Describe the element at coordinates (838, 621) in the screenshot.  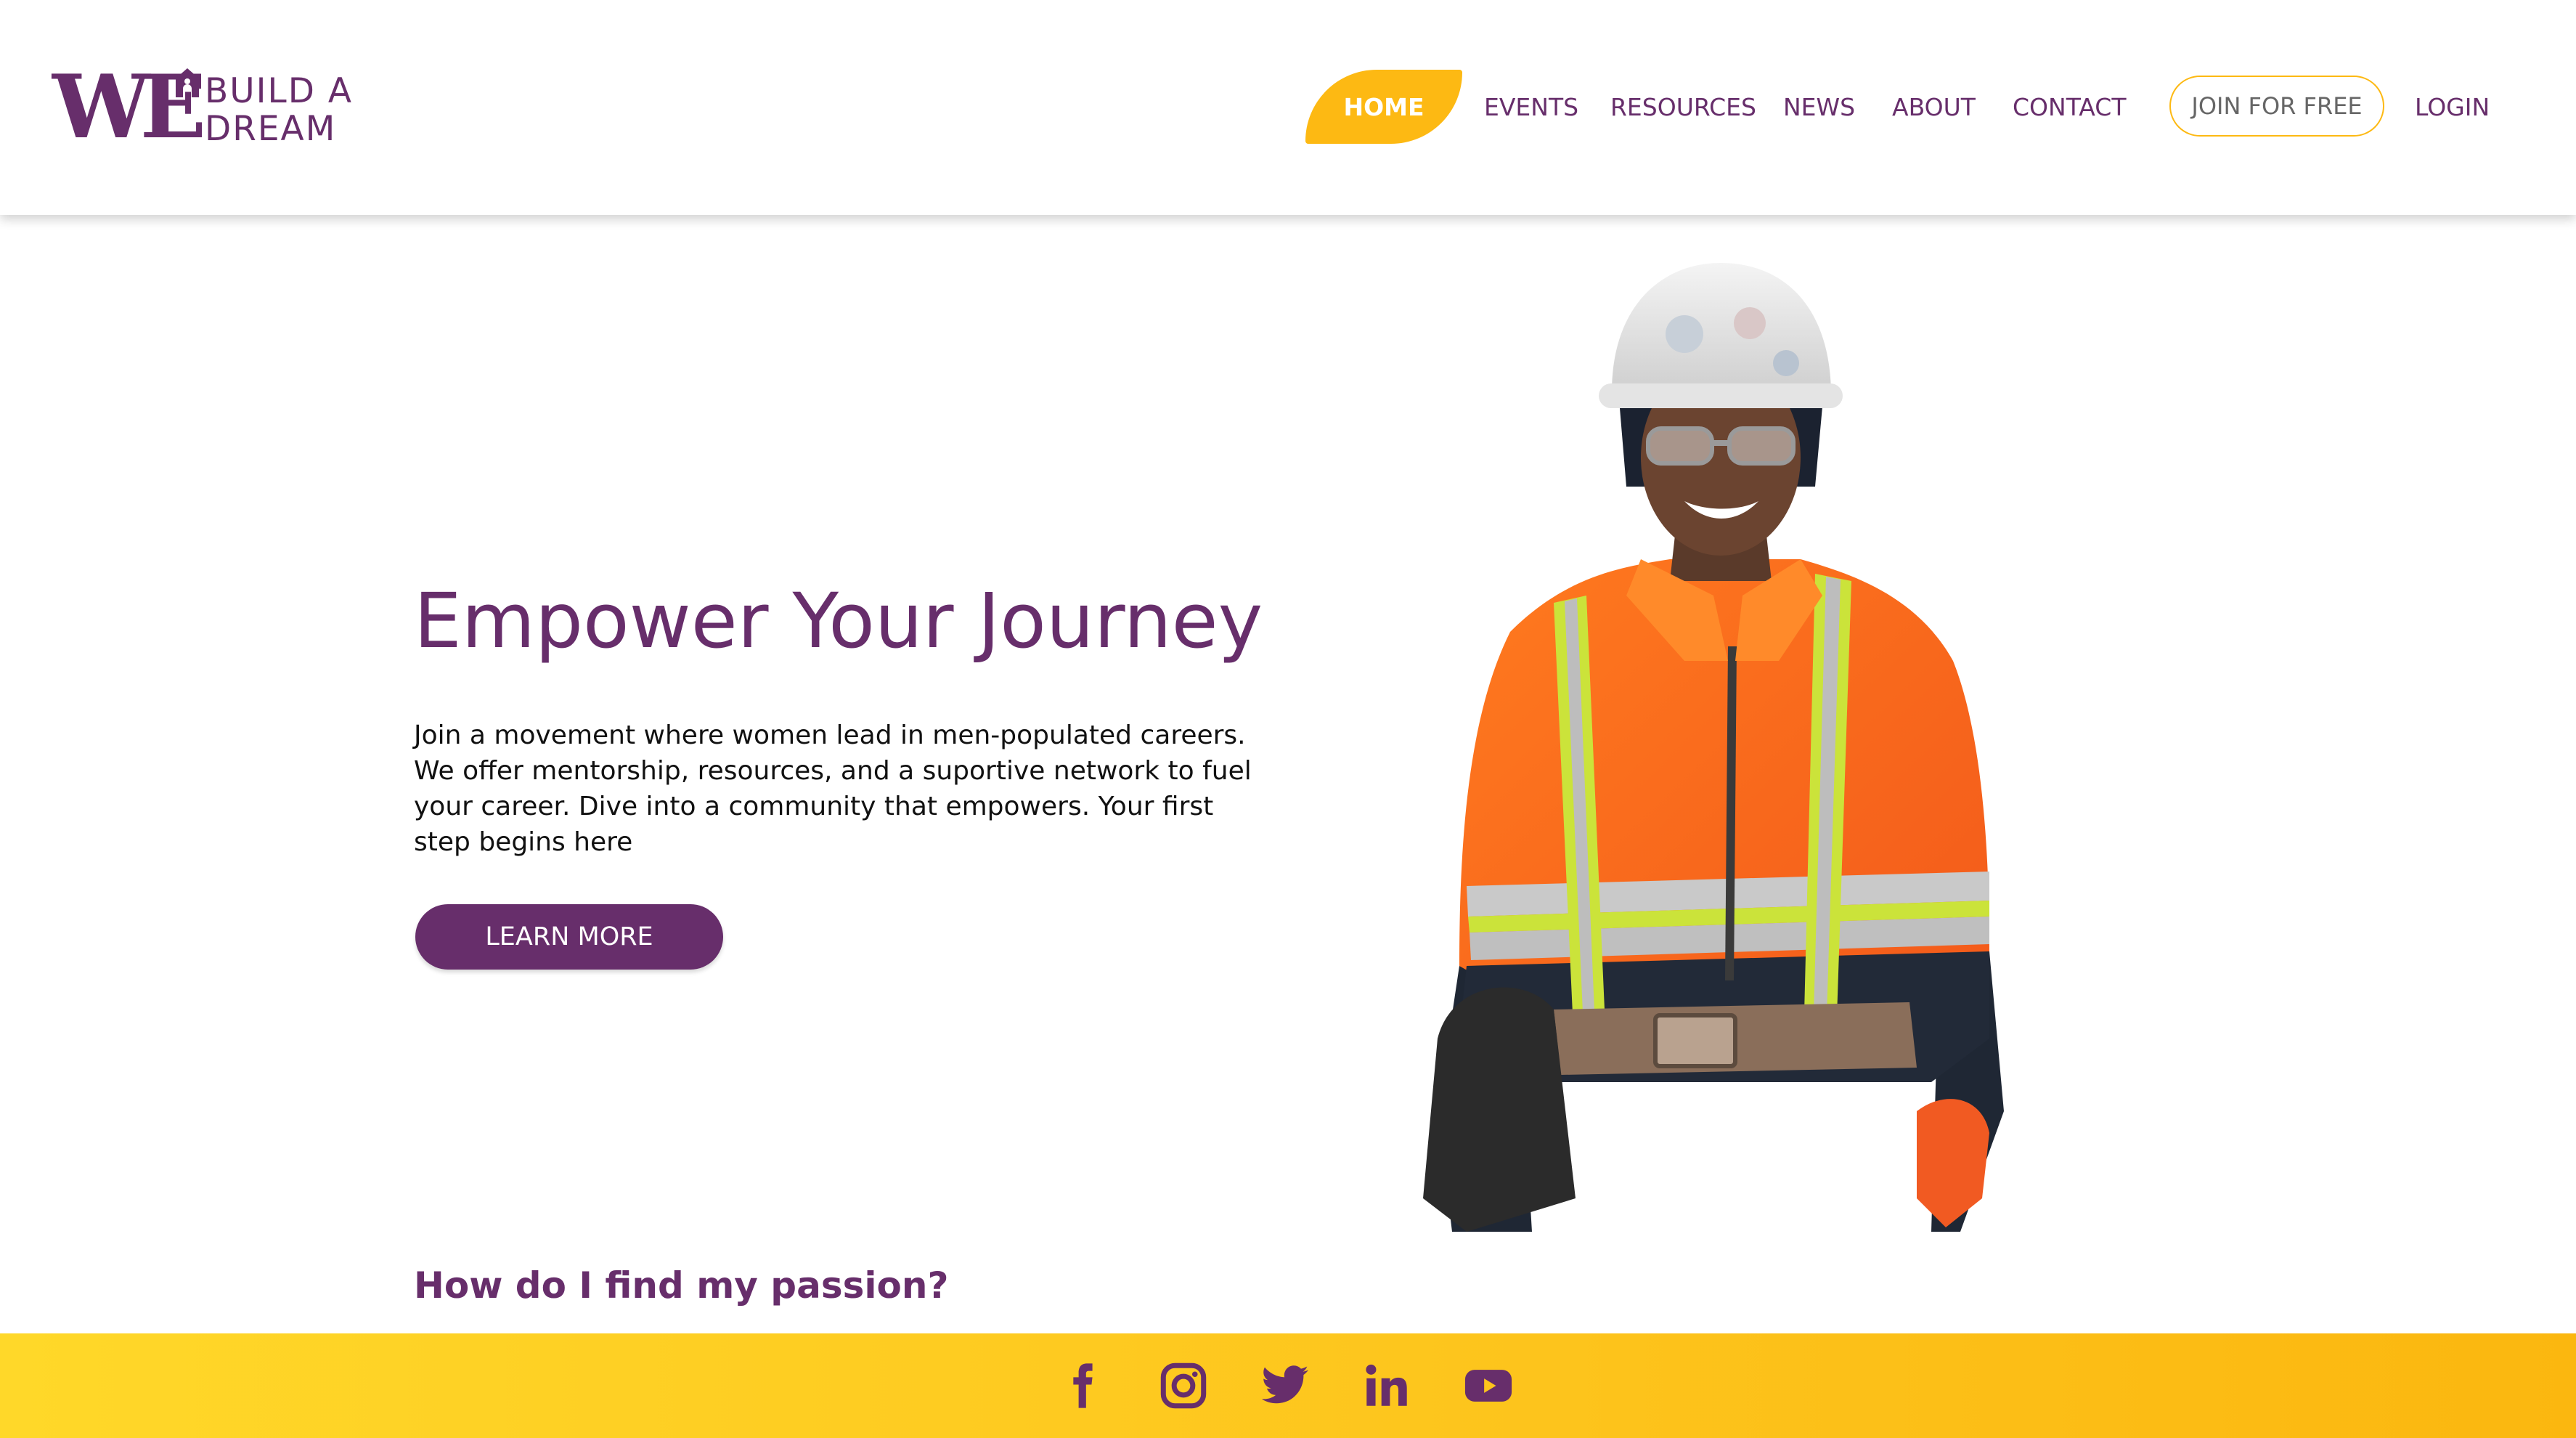
I see `hero-title: Empower Your Journey` at that location.